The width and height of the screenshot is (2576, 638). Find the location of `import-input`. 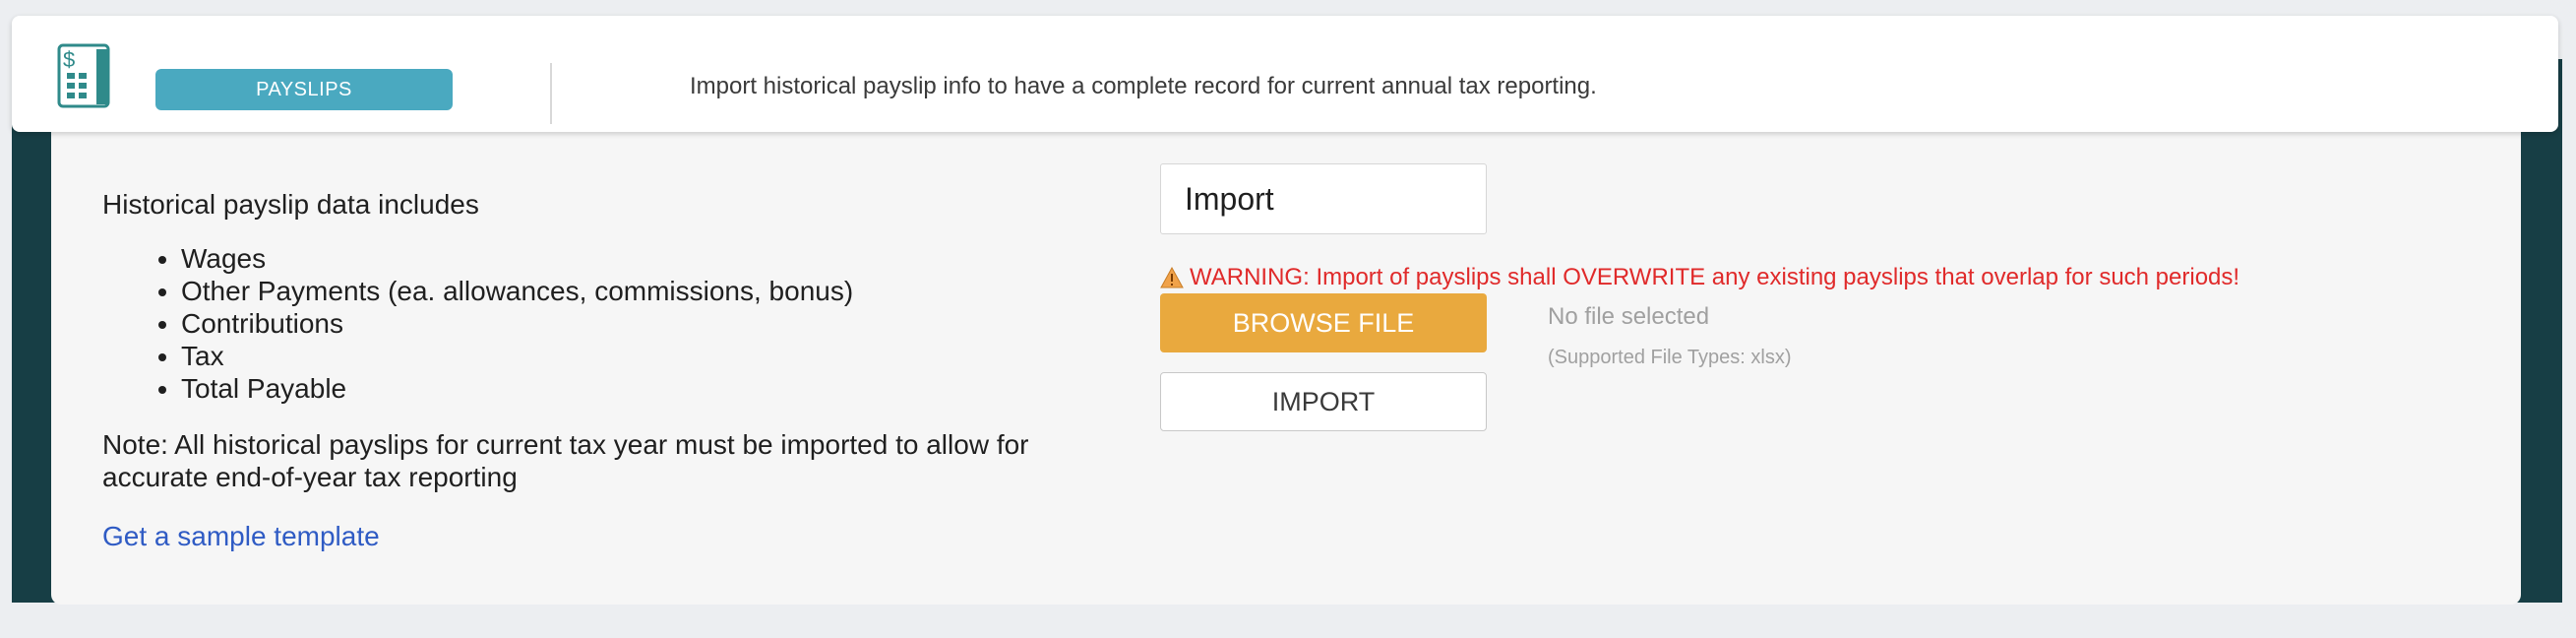

import-input is located at coordinates (1323, 198).